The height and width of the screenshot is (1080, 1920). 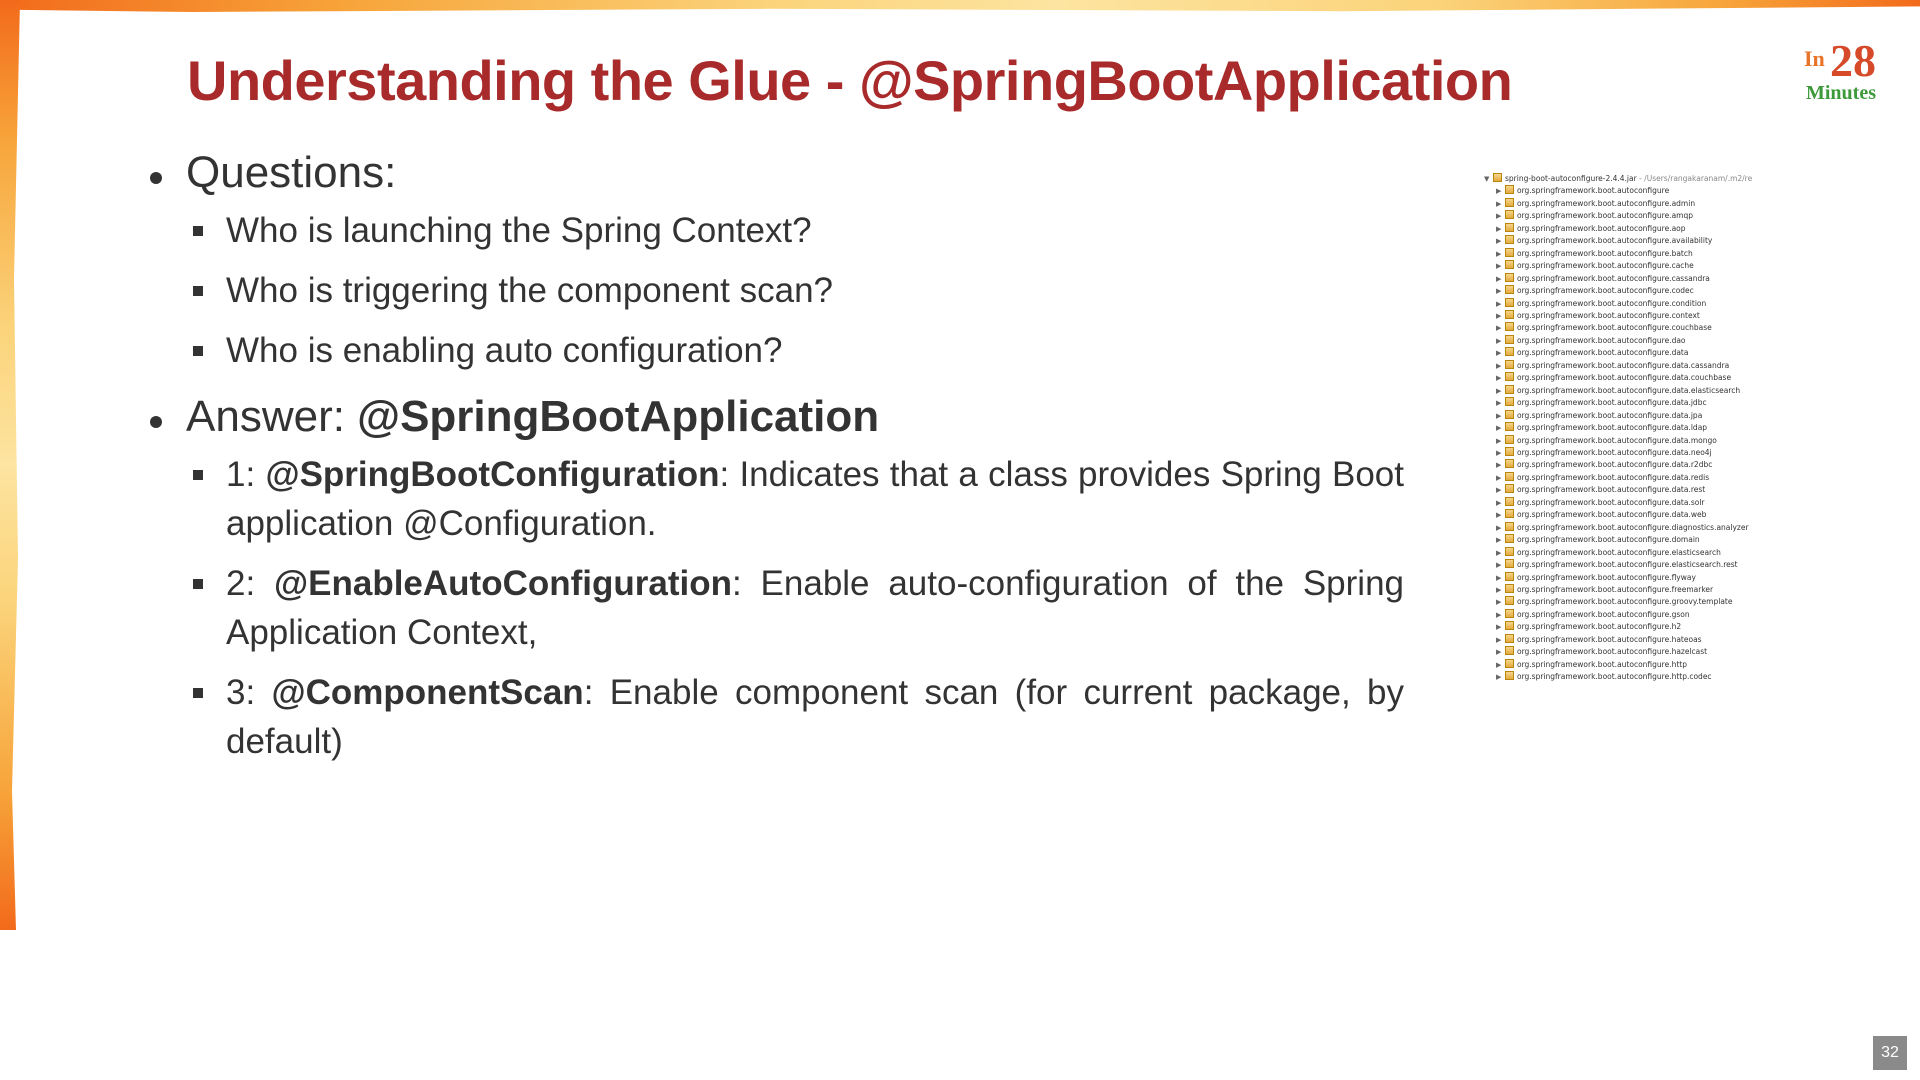 What do you see at coordinates (1853, 60) in the screenshot?
I see `logo-number: 28` at bounding box center [1853, 60].